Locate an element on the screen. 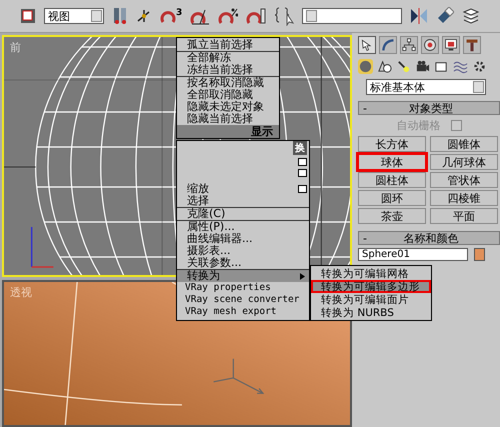 Image resolution: width=500 pixels, height=427 pixels. primitive-button: 四棱锥 is located at coordinates (464, 198).